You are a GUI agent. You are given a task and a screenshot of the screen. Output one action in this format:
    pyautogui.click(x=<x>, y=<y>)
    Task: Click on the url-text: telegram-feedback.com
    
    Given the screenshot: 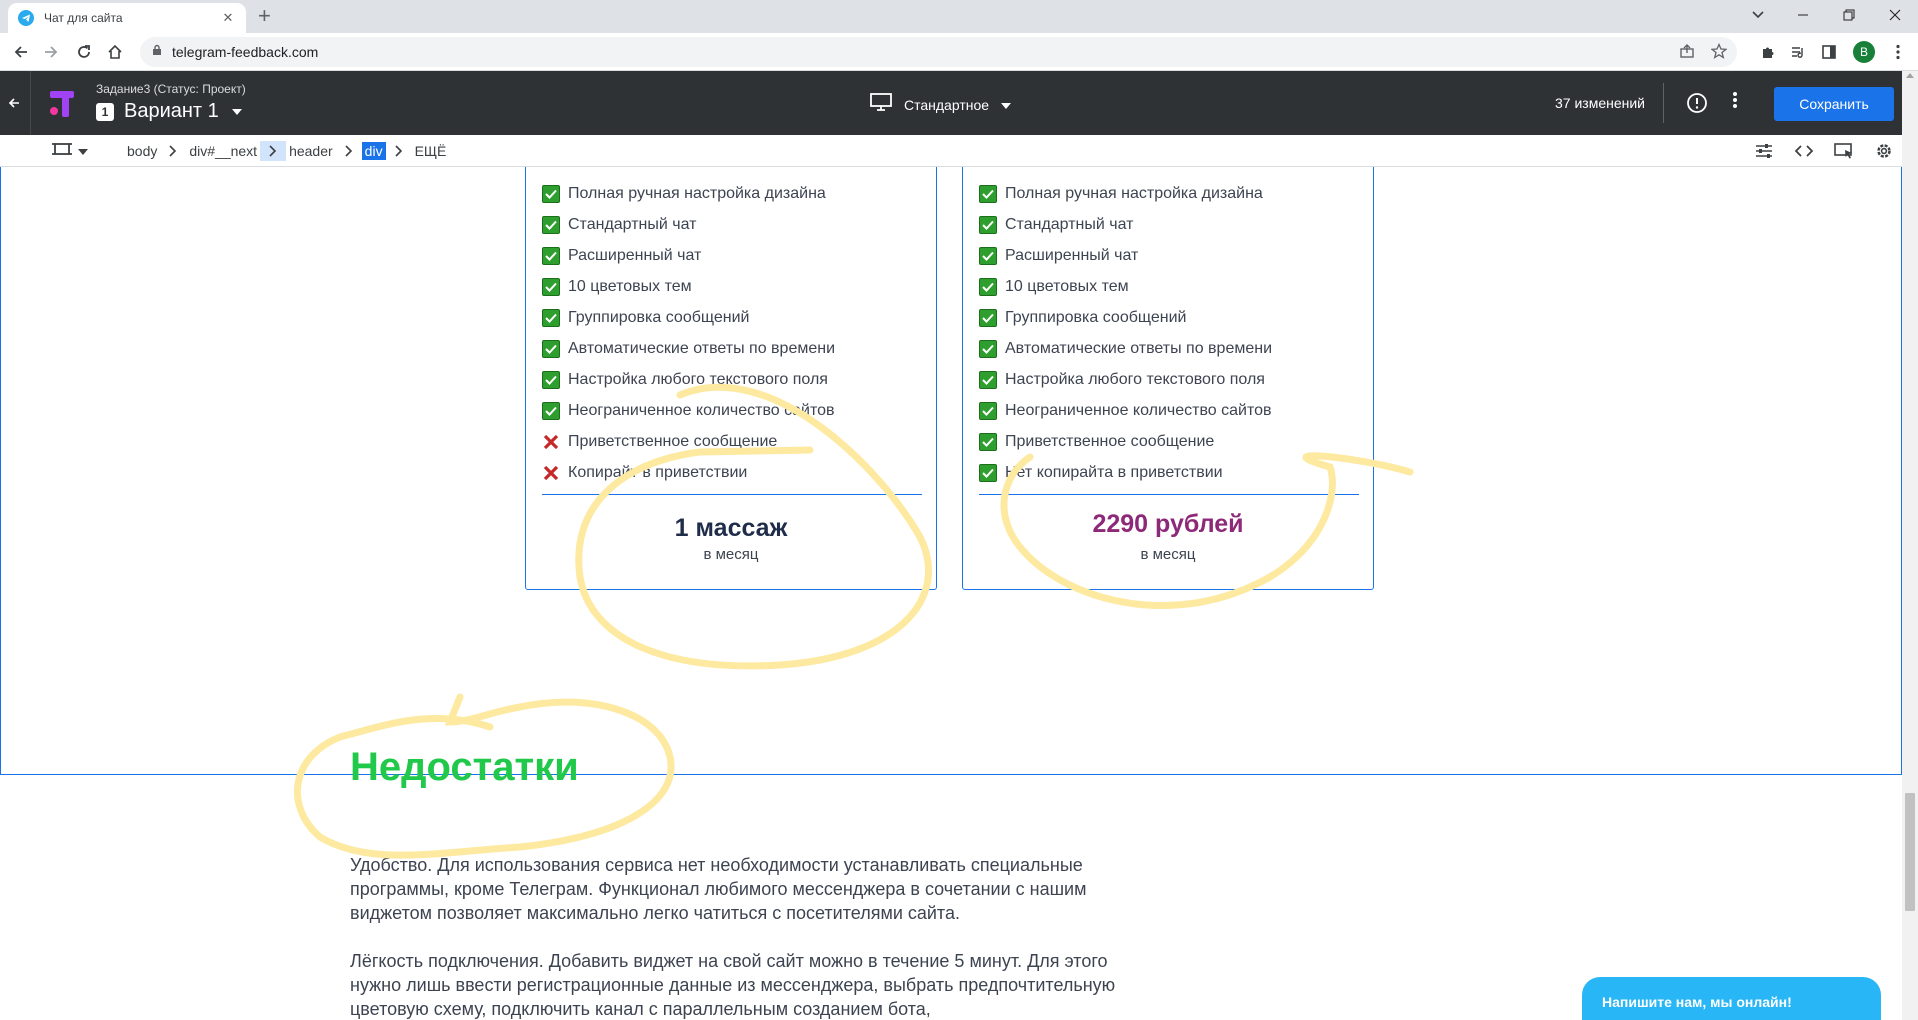 What is the action you would take?
    pyautogui.click(x=245, y=52)
    